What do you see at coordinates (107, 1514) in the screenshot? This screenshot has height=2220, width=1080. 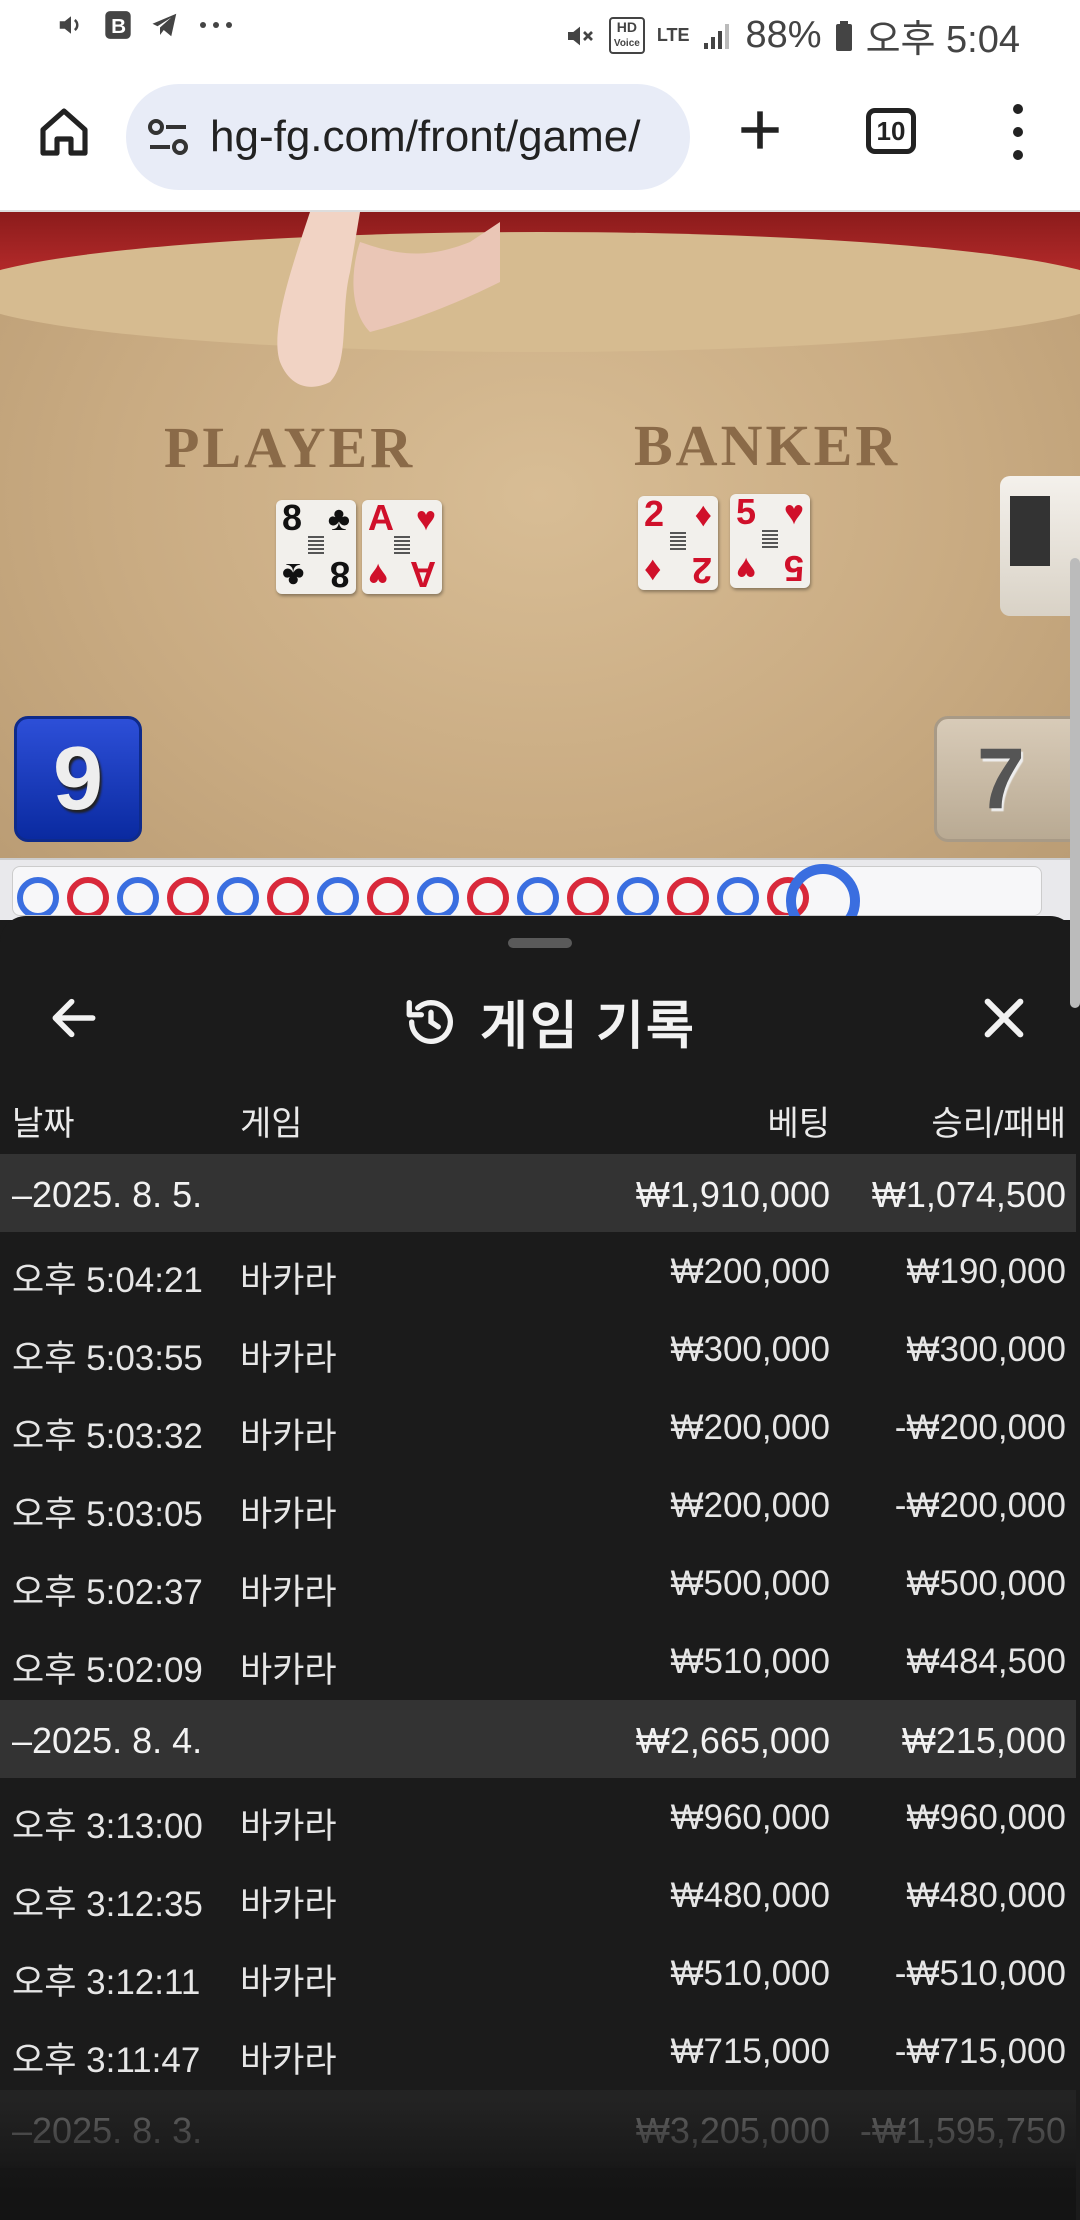 I see `row-time: 오후 5:03:05` at bounding box center [107, 1514].